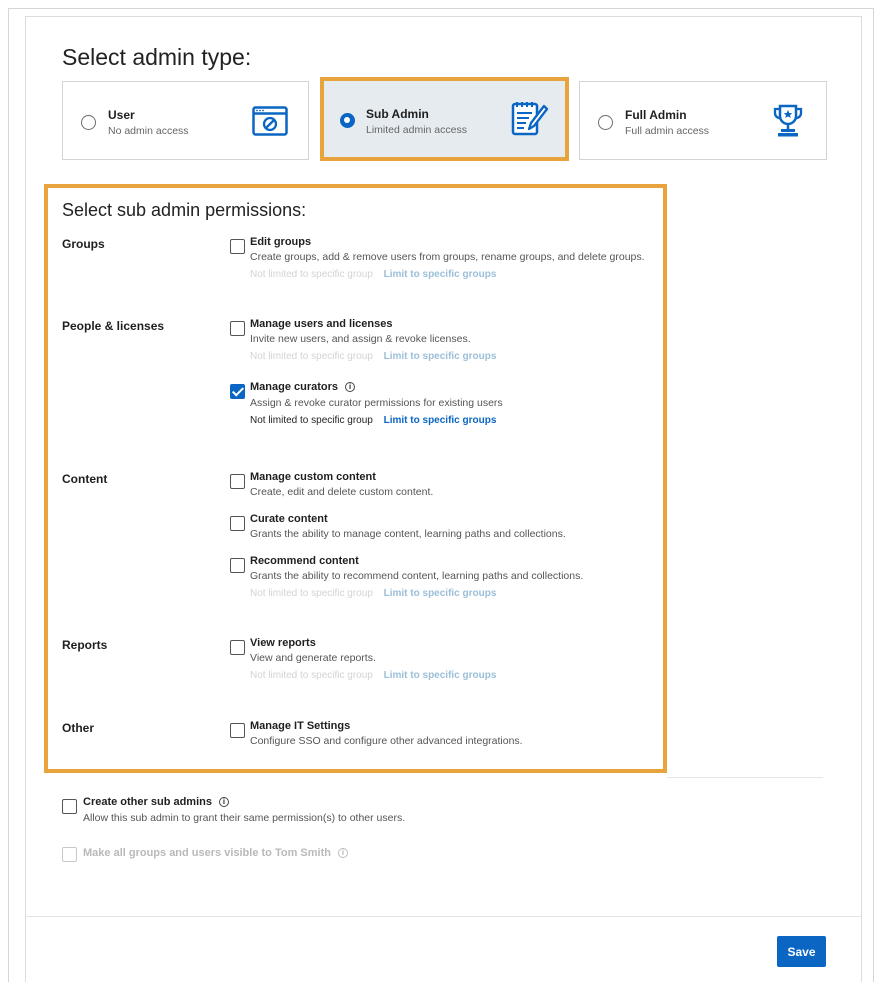 This screenshot has height=982, width=875. I want to click on view-reports-desc: View and generate reports., so click(313, 658).